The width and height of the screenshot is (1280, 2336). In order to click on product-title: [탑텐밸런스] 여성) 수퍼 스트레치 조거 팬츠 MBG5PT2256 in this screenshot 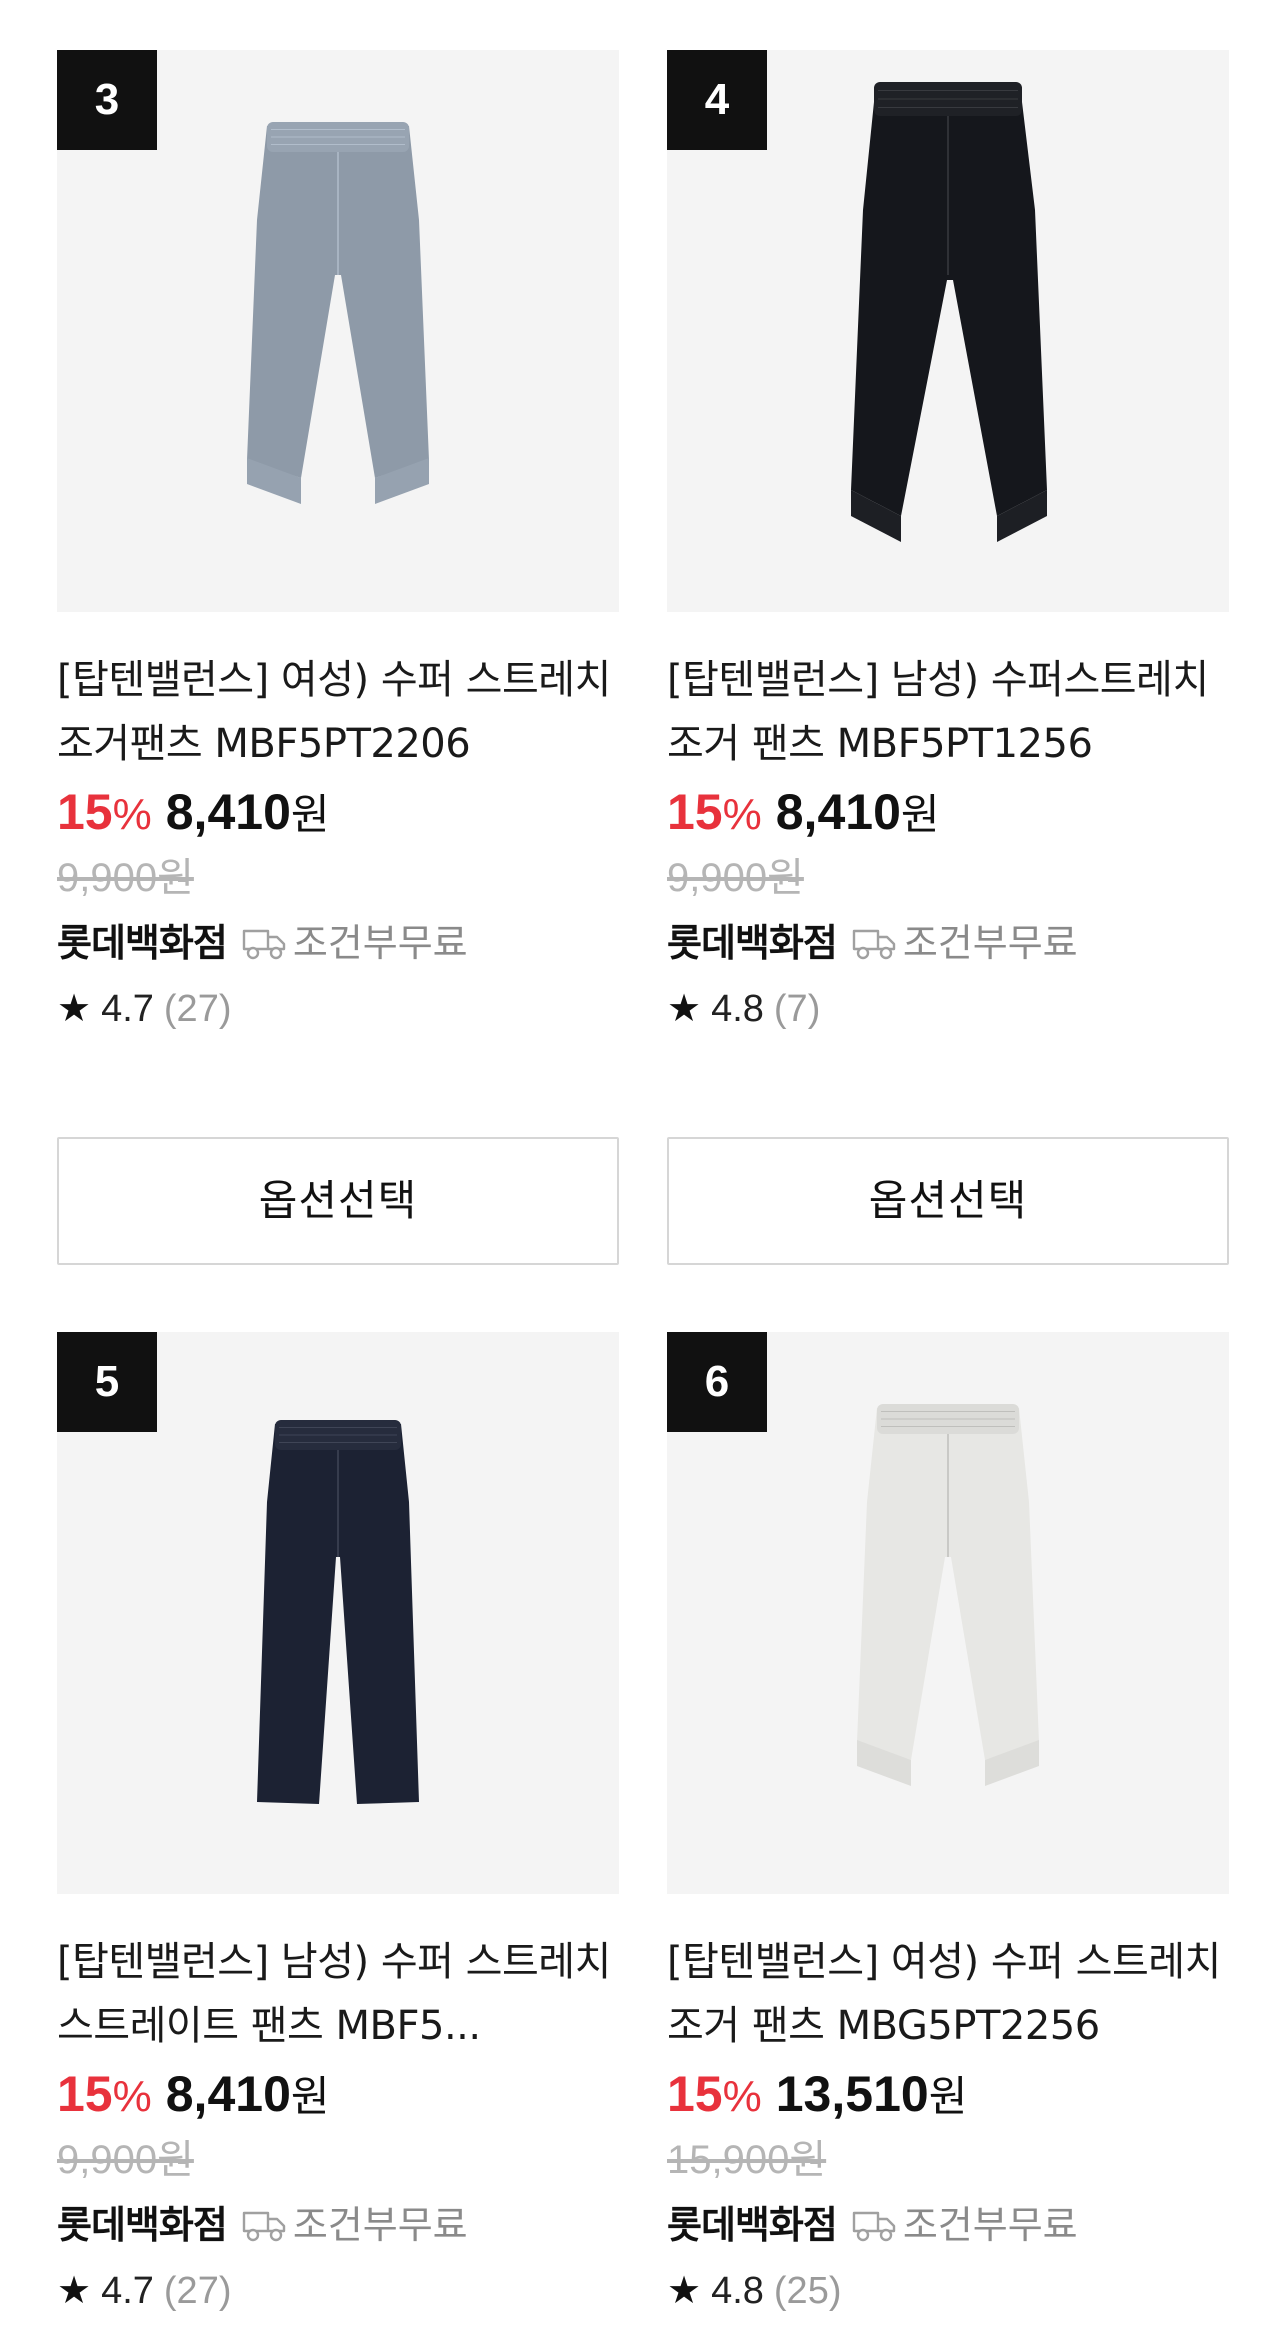, I will do `click(948, 1994)`.